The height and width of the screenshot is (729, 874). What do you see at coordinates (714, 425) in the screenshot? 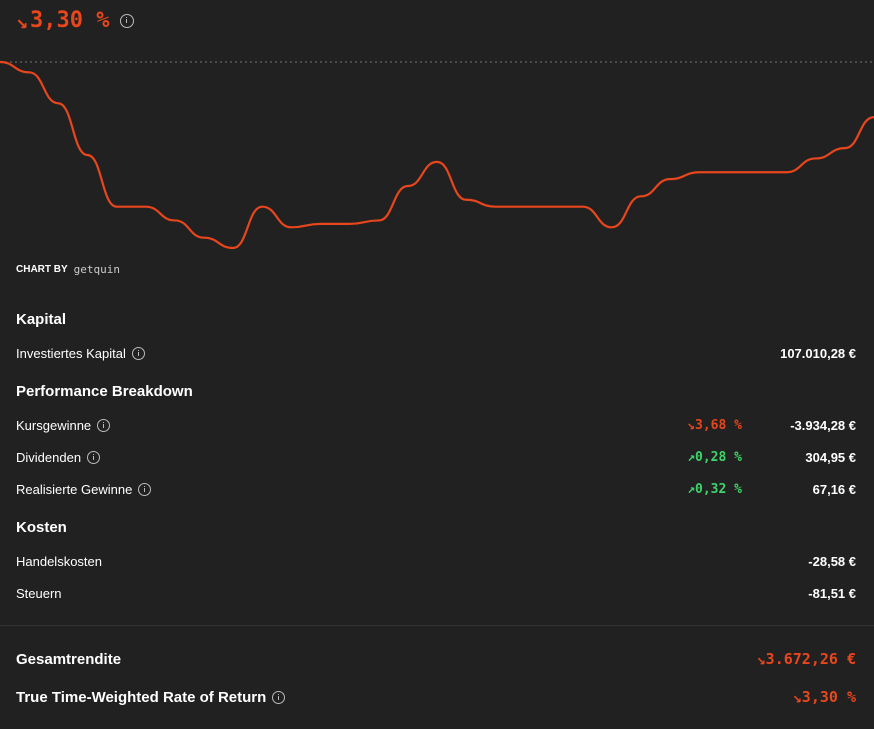
I see `breakdown-pct: ↘3,68 %` at bounding box center [714, 425].